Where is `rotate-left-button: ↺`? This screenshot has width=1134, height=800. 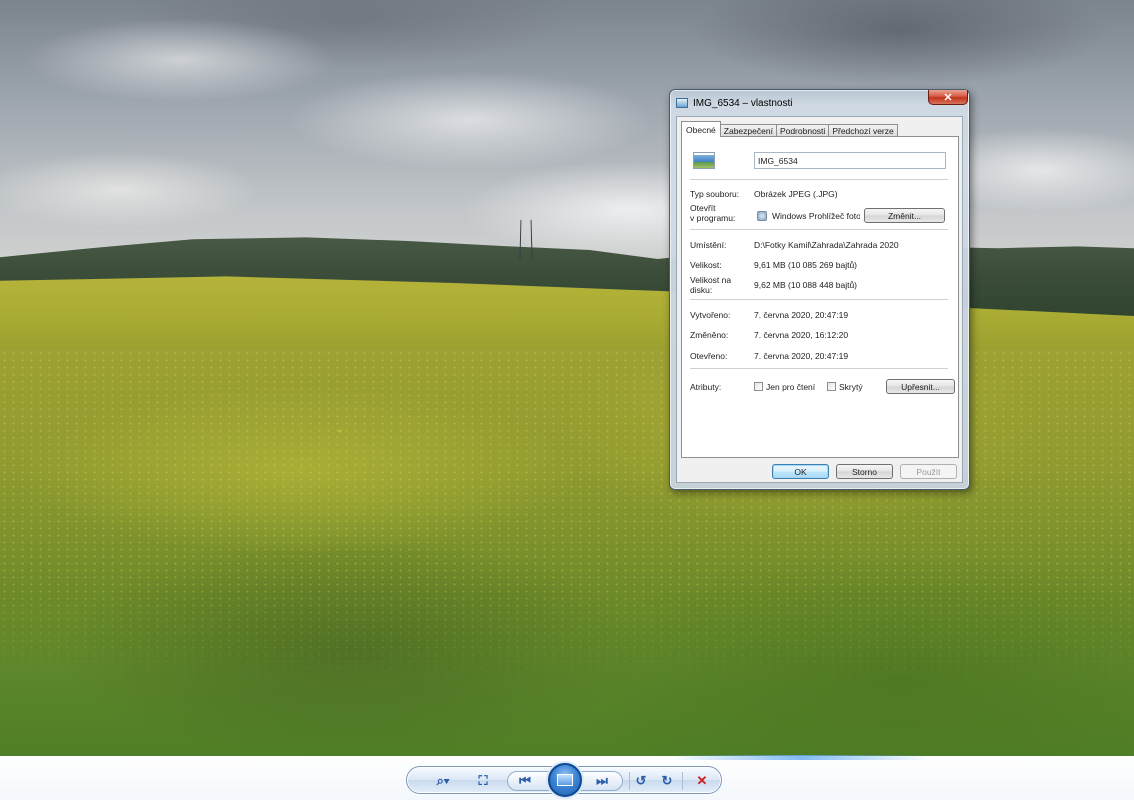 rotate-left-button: ↺ is located at coordinates (641, 781).